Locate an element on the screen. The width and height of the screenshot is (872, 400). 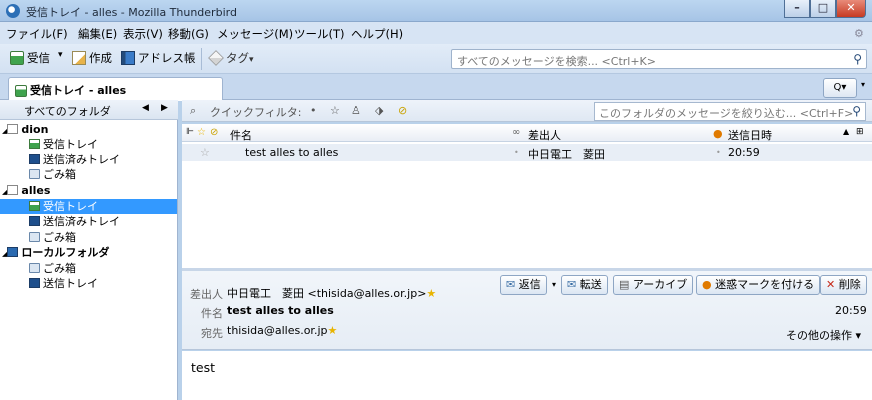
delete-button: ✕ 削除 is located at coordinates (843, 285).